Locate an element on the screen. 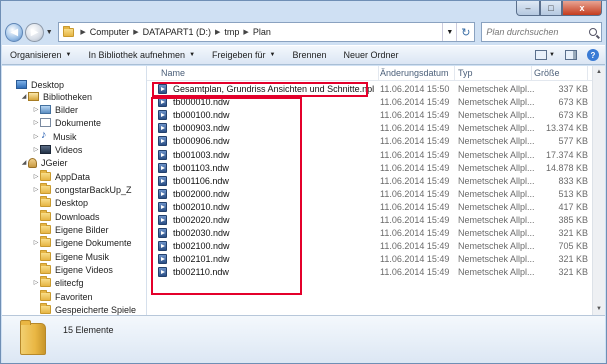 Image resolution: width=607 pixels, height=364 pixels. maximize-button: □ is located at coordinates (551, 8).